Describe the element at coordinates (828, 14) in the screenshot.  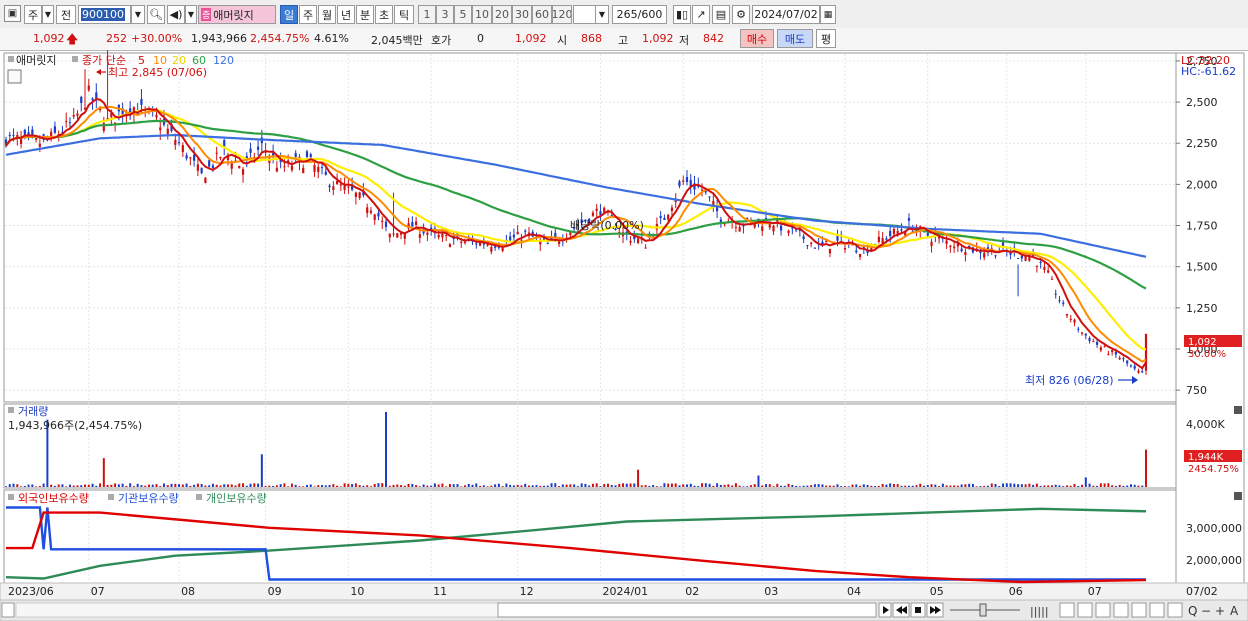
I see `calendar-icon: ▦` at that location.